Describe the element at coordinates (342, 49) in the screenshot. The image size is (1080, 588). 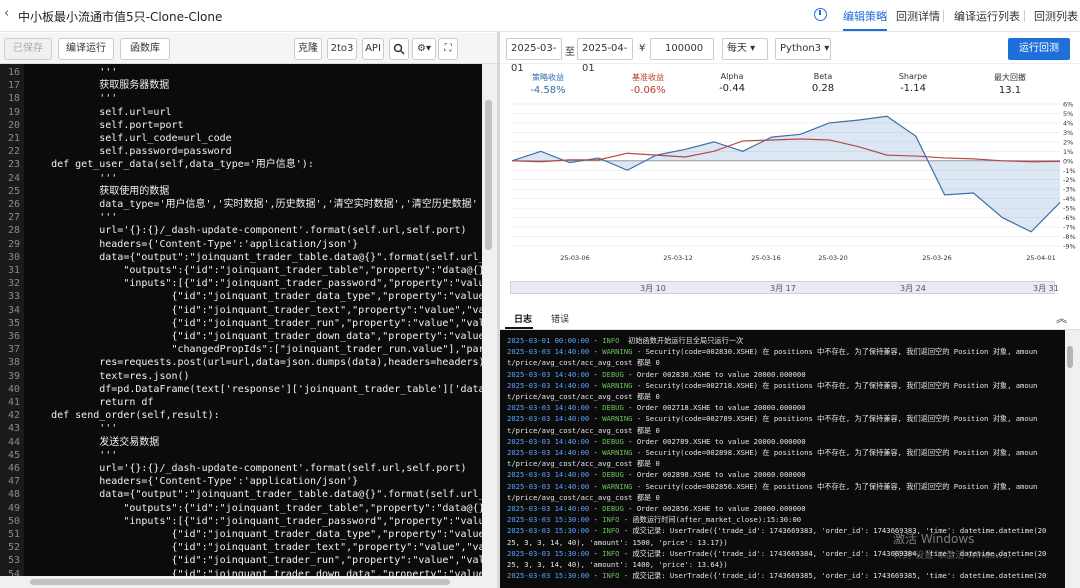
I see `2to3-button: 2to3` at that location.